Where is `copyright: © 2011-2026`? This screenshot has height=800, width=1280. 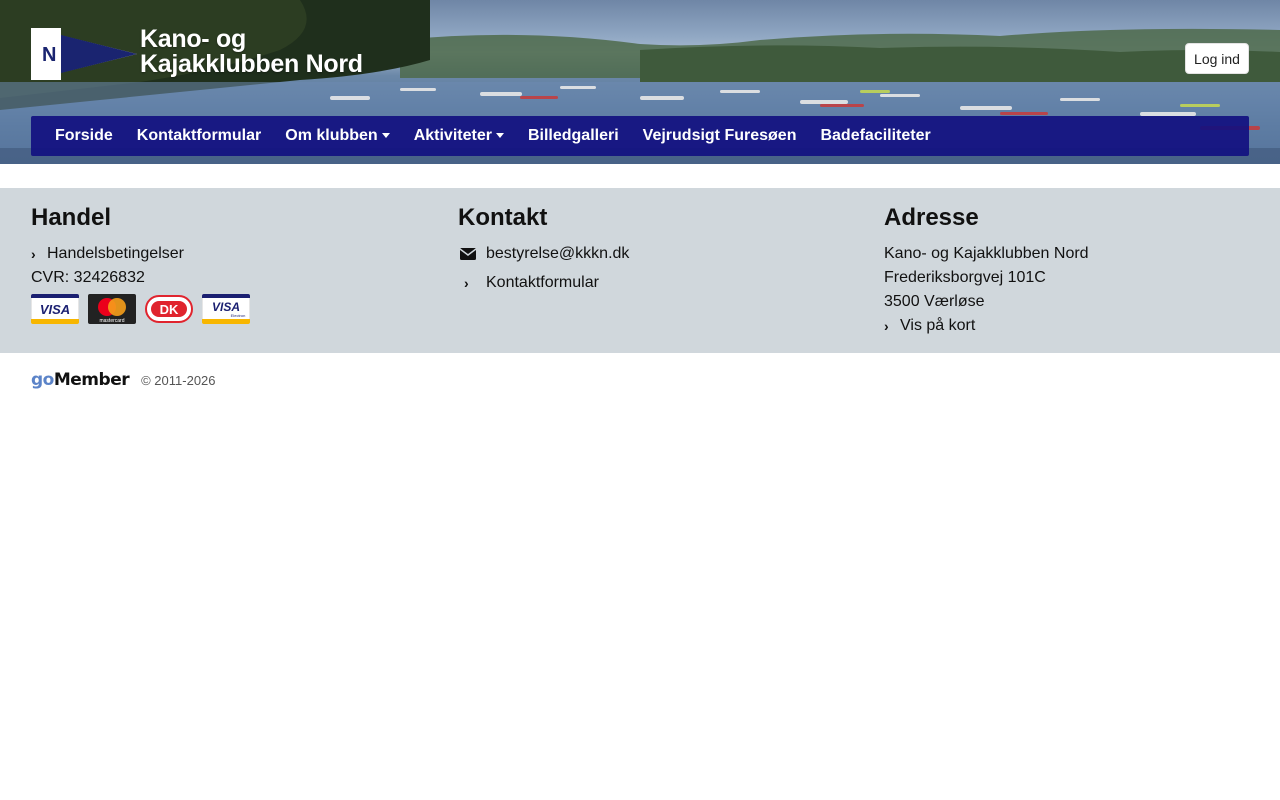
copyright: © 2011-2026 is located at coordinates (178, 380).